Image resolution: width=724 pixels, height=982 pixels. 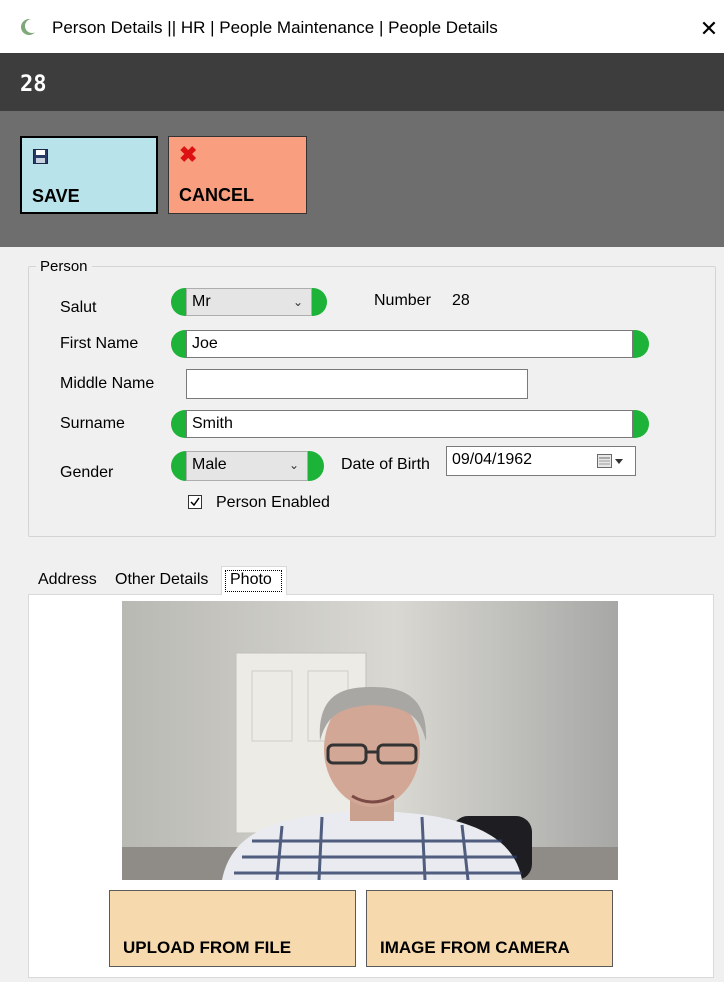 I want to click on salutation-label: Salut, so click(x=78, y=307).